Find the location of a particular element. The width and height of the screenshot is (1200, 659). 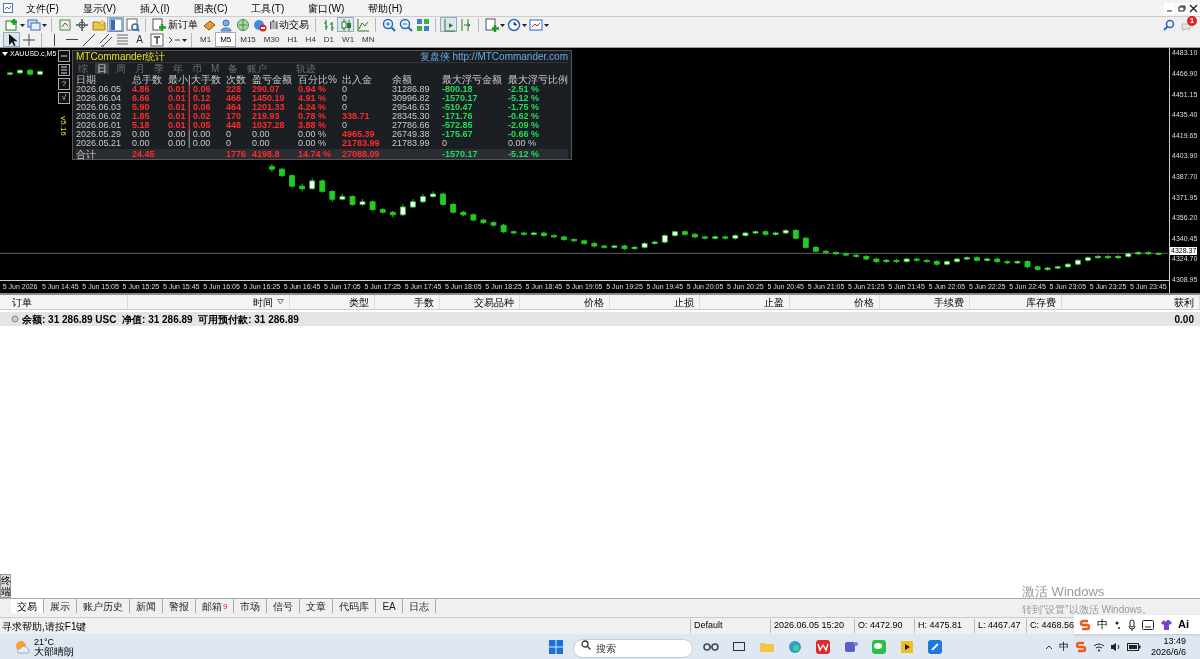

start-icon is located at coordinates (556, 646).